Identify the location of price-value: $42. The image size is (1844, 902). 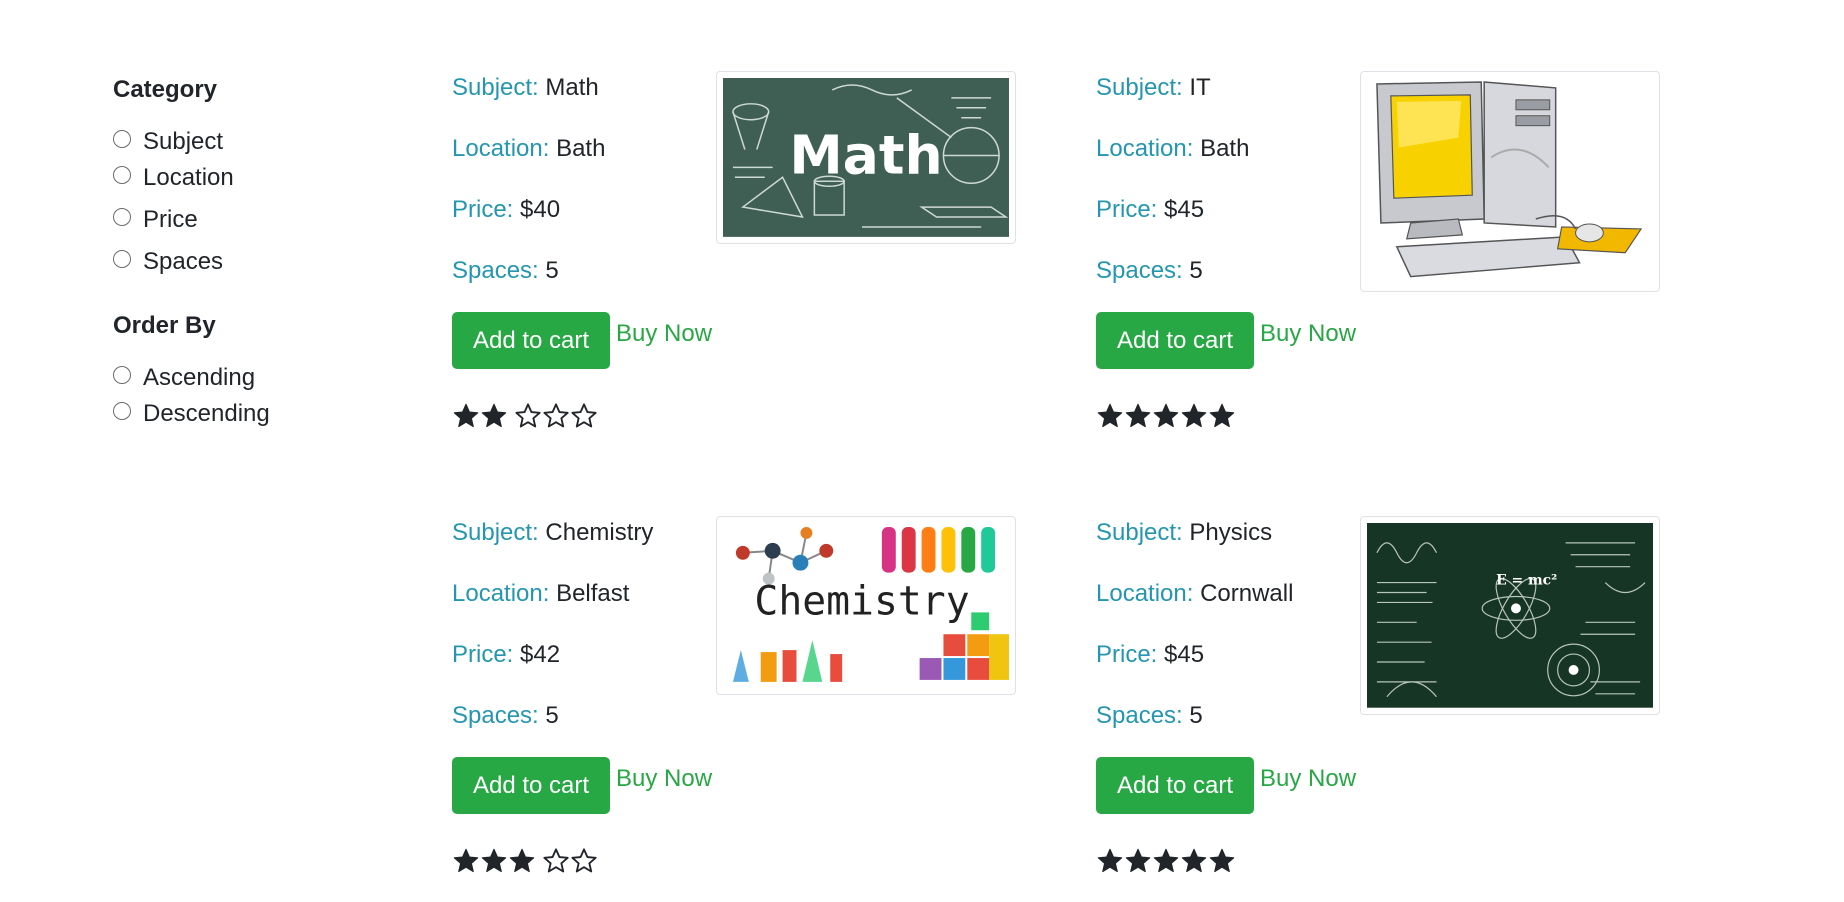
(540, 654).